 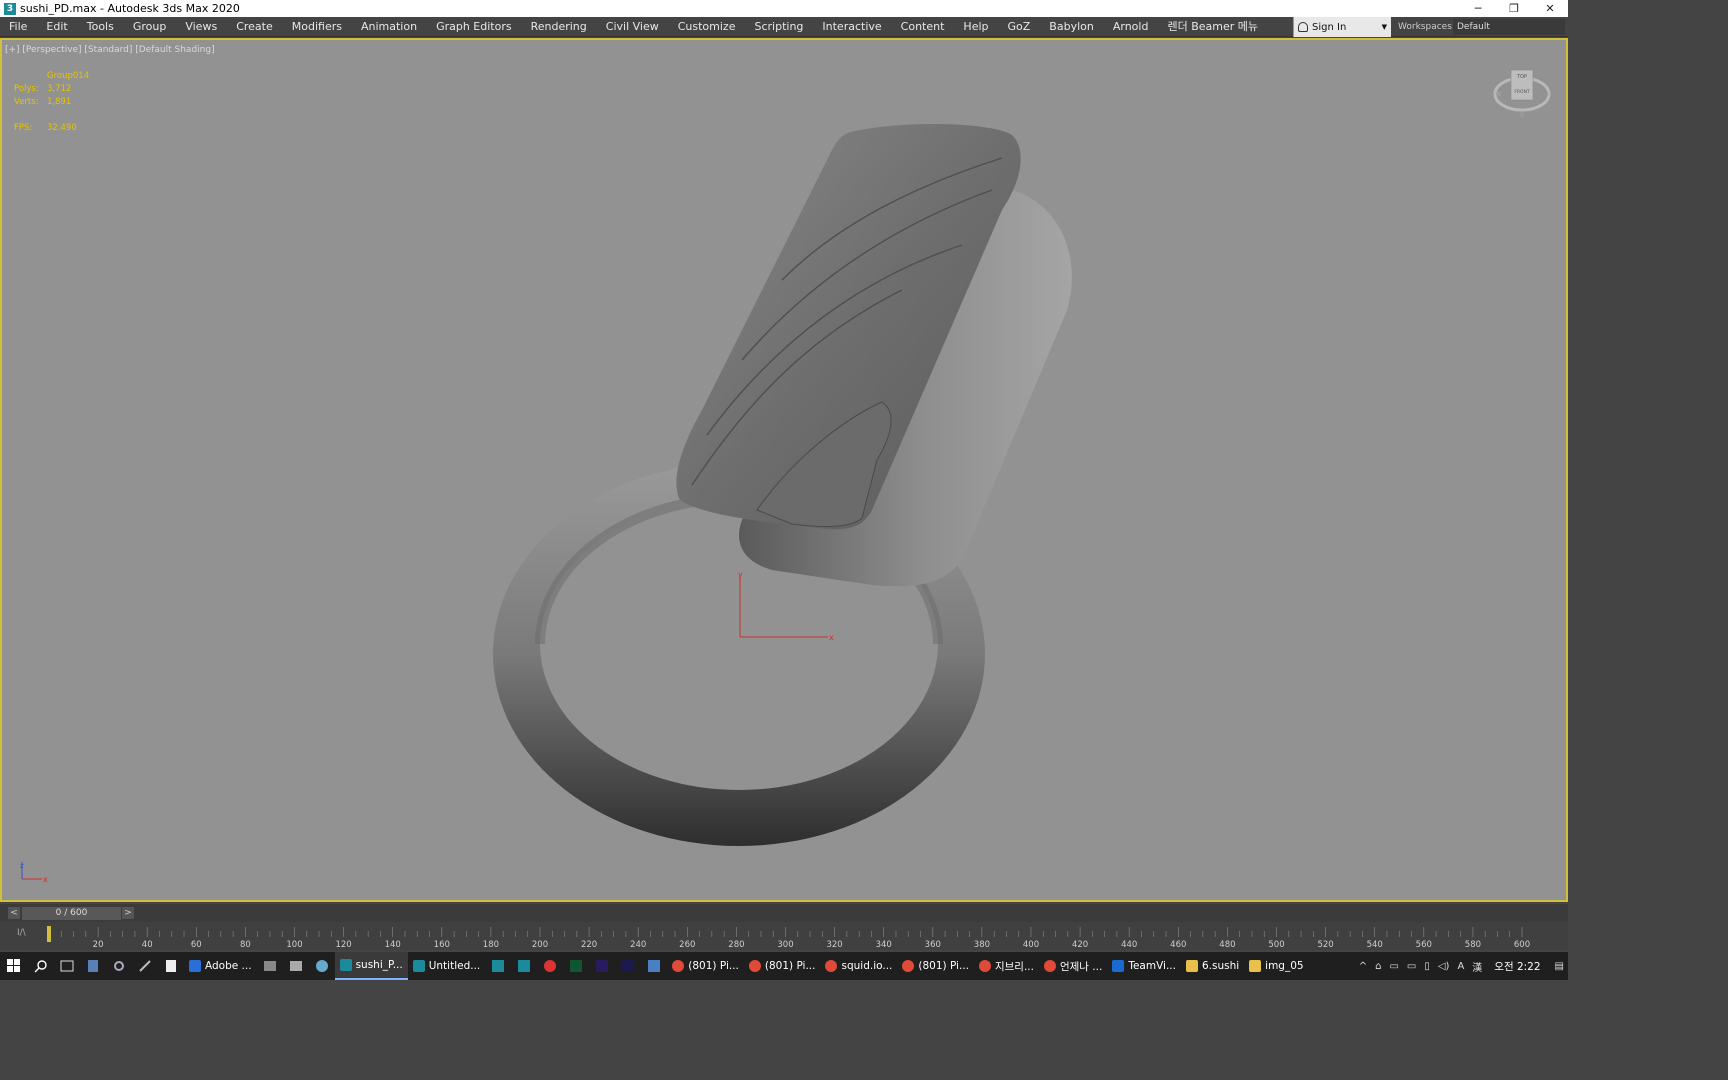 What do you see at coordinates (150, 27) in the screenshot?
I see `menu-group: Group` at bounding box center [150, 27].